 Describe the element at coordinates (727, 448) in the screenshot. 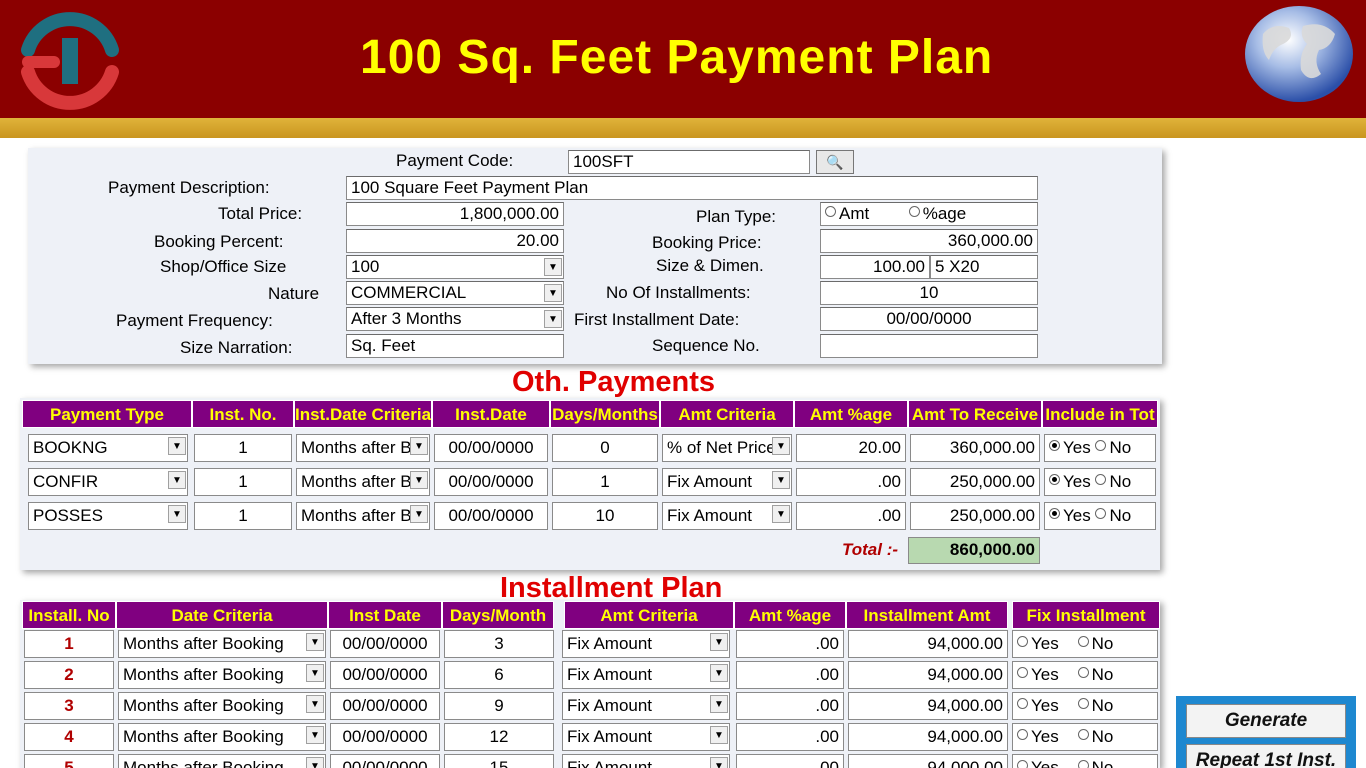

I see `oth-amt-criteria-select: % of Net Price ▼` at that location.